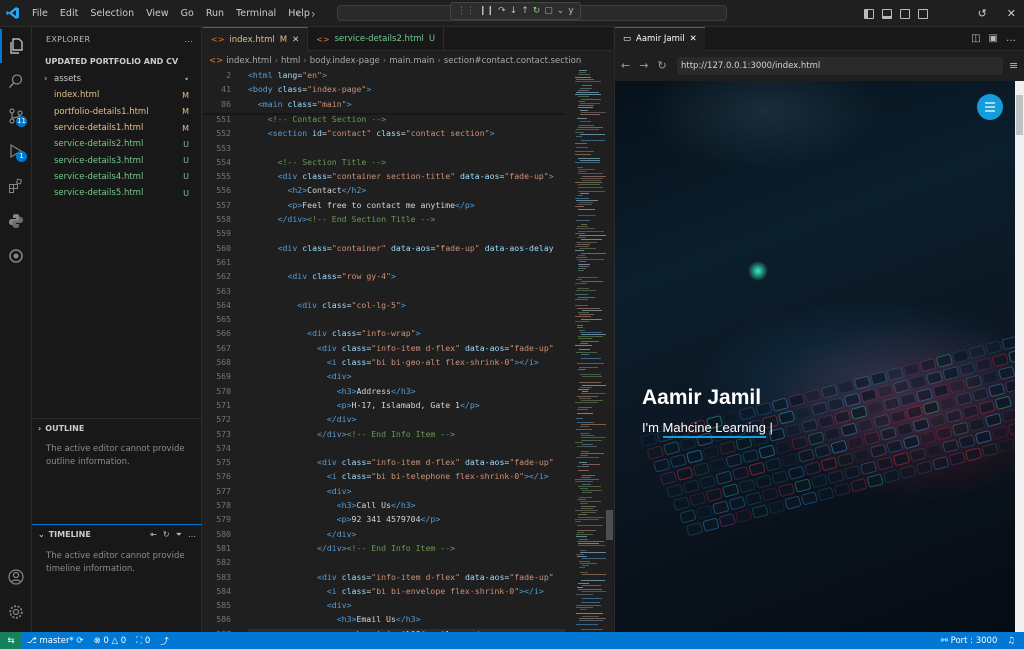 The width and height of the screenshot is (1024, 649). I want to click on toggle-secondary-sidebar-icon, so click(905, 13).